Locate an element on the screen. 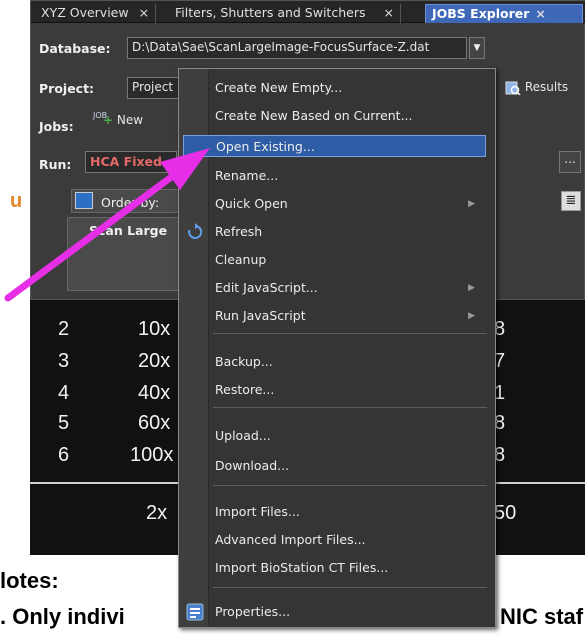  menu-item-edit-javascript: Edit JavaScript... ▶ is located at coordinates (350, 288).